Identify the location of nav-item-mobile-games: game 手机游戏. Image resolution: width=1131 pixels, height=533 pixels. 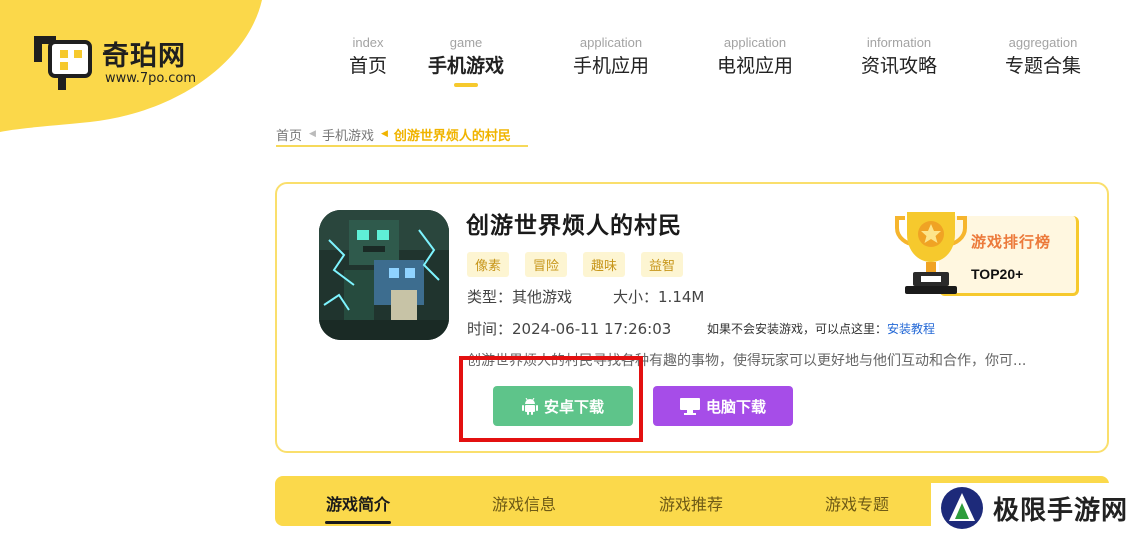
(466, 60).